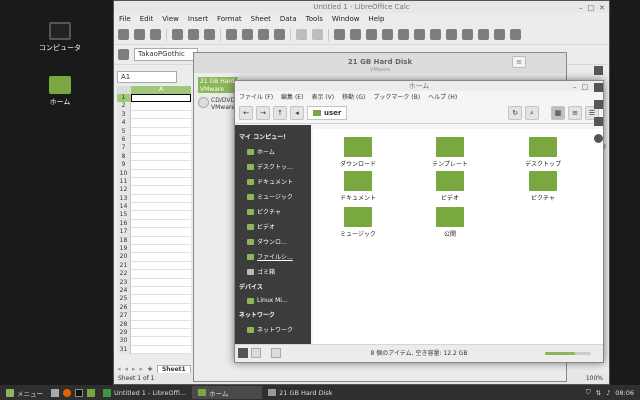 This screenshot has width=640, height=400. I want to click on row-header: 30, so click(124, 341).